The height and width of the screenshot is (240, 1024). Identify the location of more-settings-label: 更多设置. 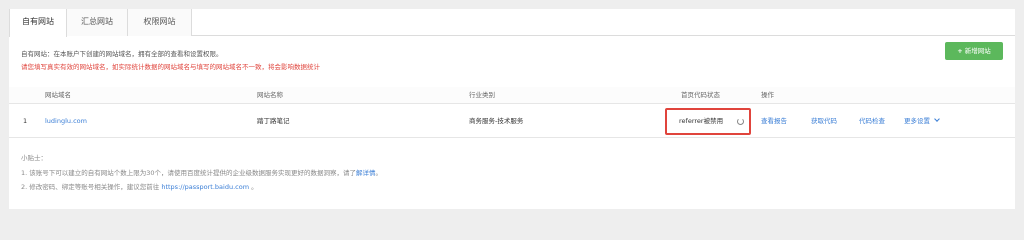
(917, 121).